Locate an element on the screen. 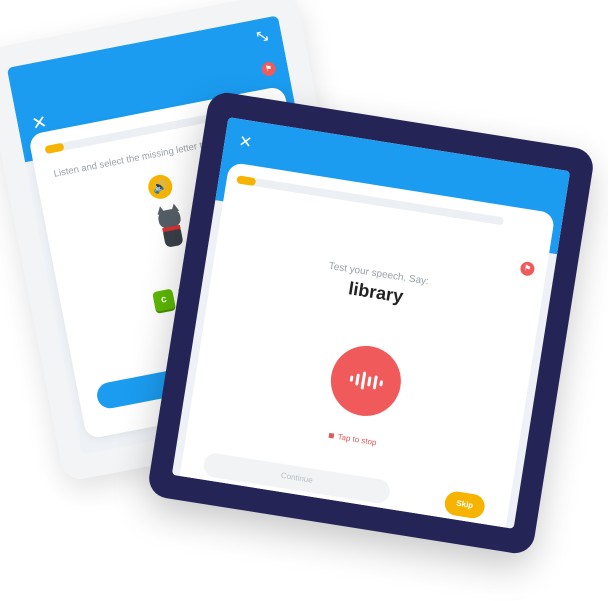 The image size is (608, 601). waveform-icon is located at coordinates (366, 381).